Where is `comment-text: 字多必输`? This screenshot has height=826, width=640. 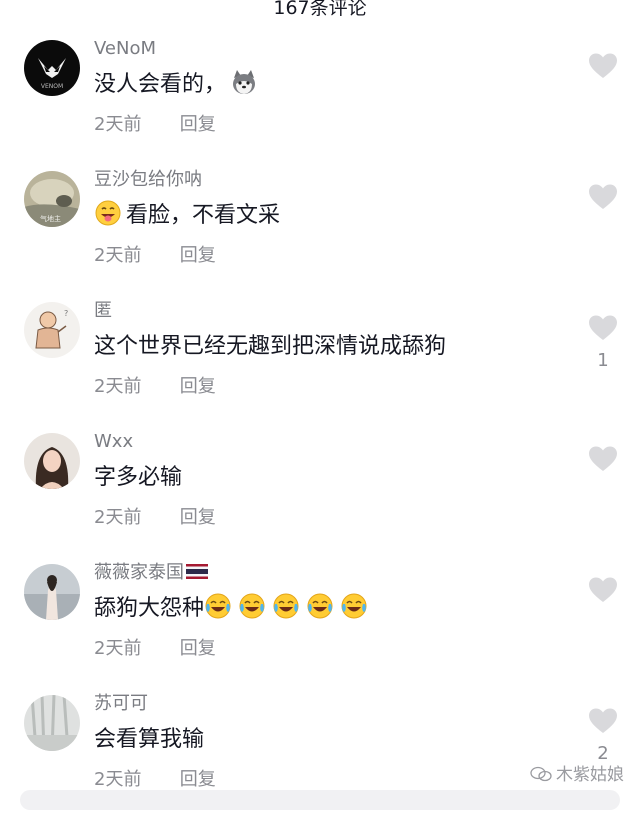
comment-text: 字多必输 is located at coordinates (138, 478).